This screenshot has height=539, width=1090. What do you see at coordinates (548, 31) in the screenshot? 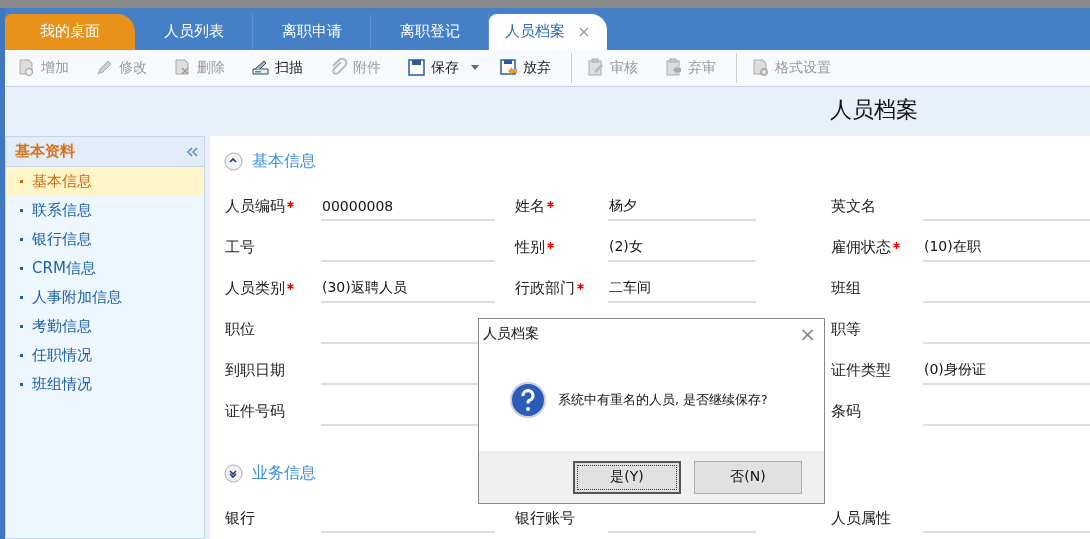
I see `tab: 人员档案 ×` at bounding box center [548, 31].